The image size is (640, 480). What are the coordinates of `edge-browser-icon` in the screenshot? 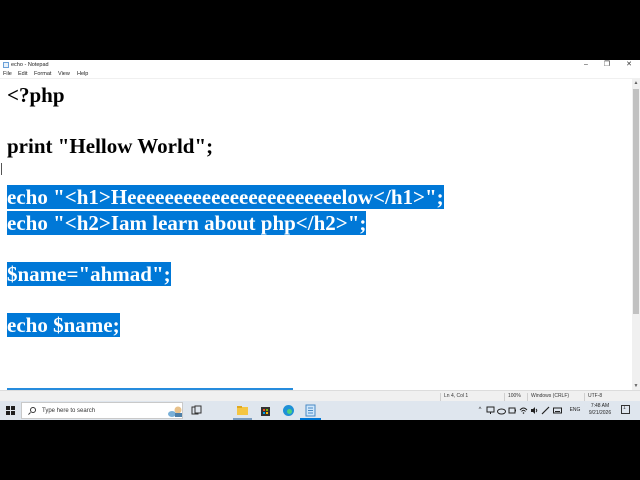 It's located at (288, 410).